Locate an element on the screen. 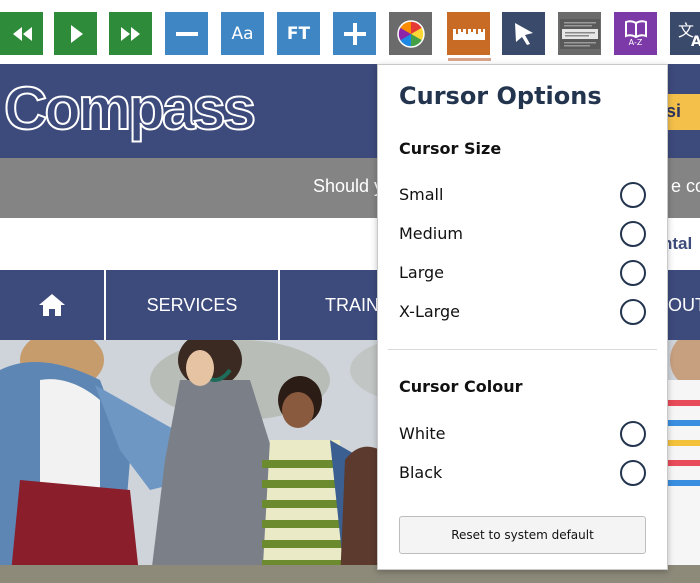  increase-button is located at coordinates (354, 33).